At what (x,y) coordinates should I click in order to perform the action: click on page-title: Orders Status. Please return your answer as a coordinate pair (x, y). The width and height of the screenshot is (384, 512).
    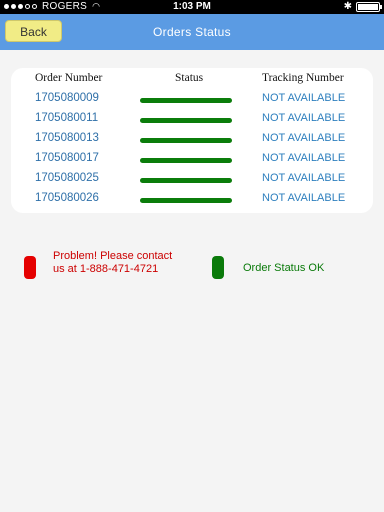
    Looking at the image, I should click on (192, 32).